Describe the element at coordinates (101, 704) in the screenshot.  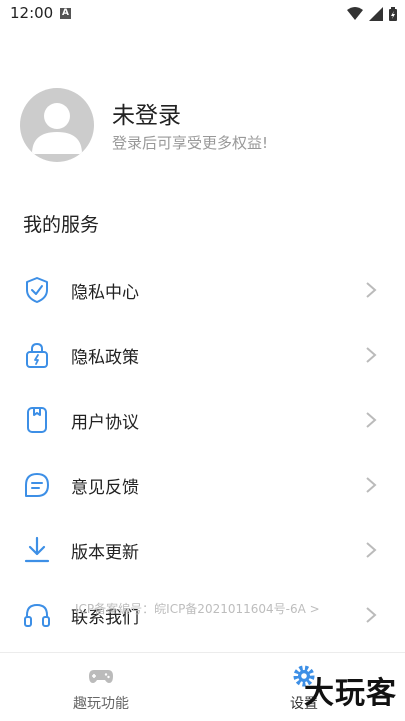
I see `tab-label: 趣玩功能` at that location.